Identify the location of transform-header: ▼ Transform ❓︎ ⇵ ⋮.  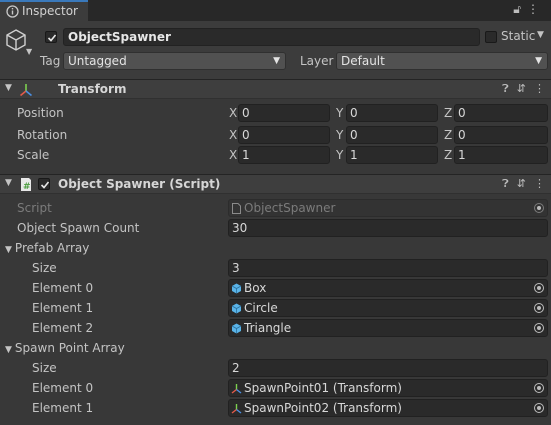
(275, 89).